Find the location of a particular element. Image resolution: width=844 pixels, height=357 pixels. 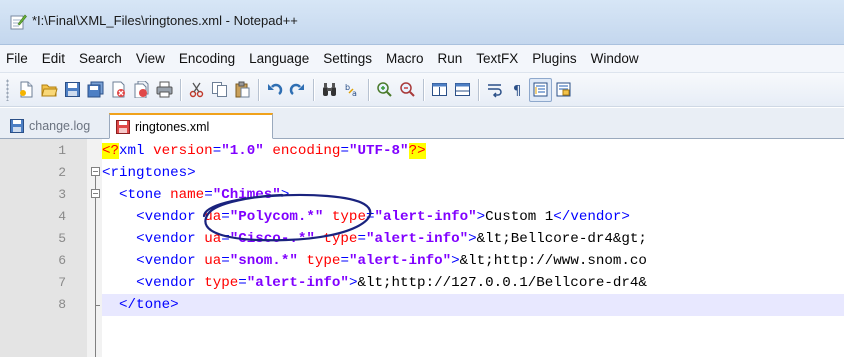

open-file-button is located at coordinates (49, 90).